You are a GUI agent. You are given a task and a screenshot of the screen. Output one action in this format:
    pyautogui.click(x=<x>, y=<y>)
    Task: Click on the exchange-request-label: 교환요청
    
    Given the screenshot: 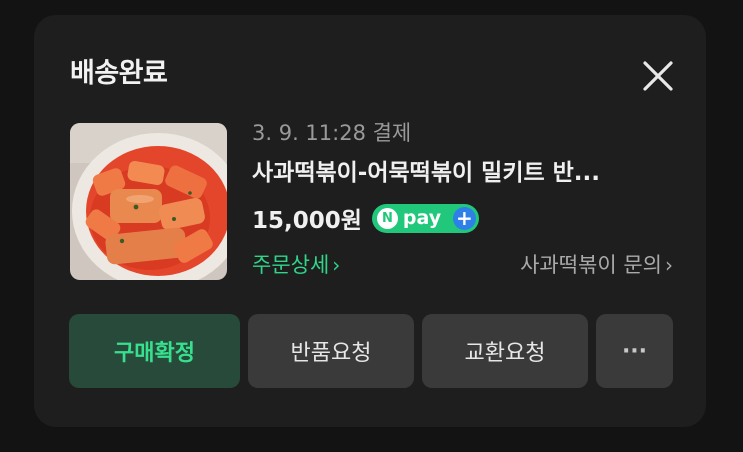 What is the action you would take?
    pyautogui.click(x=505, y=353)
    